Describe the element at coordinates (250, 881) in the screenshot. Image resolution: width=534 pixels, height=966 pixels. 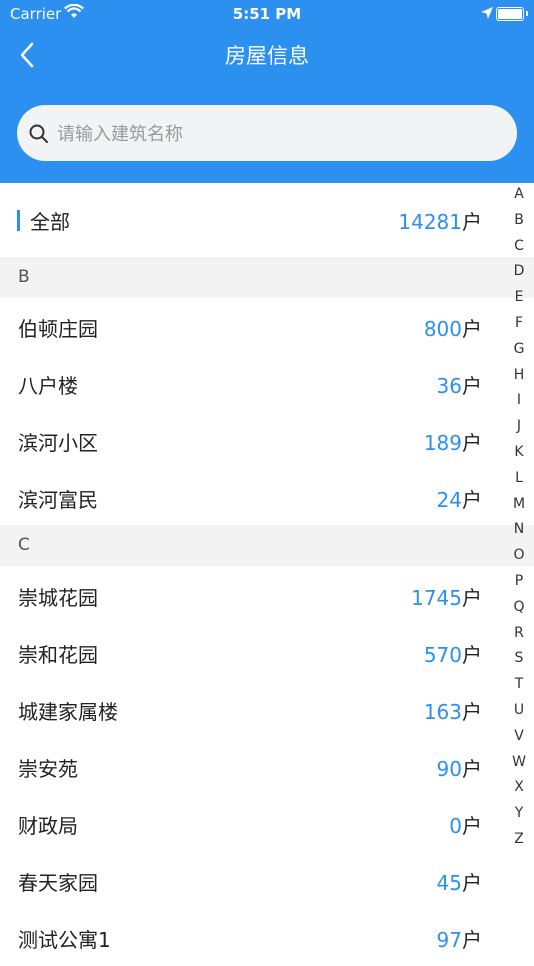
I see `list-item: 春天家园 45户` at that location.